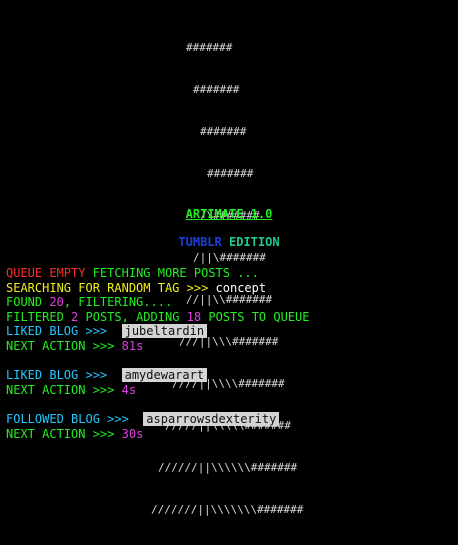 The image size is (458, 545). What do you see at coordinates (241, 287) in the screenshot?
I see `search-tag: concept` at bounding box center [241, 287].